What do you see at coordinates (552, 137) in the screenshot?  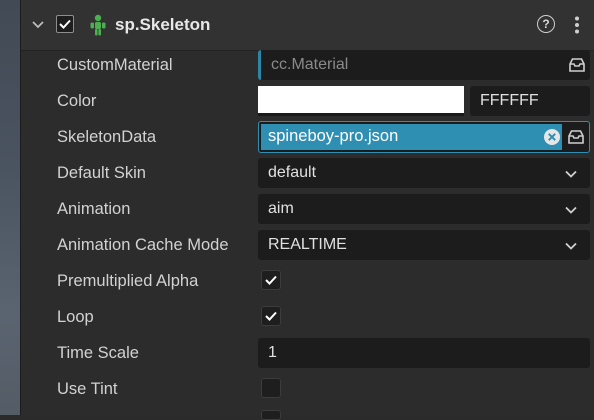 I see `clear-icon` at bounding box center [552, 137].